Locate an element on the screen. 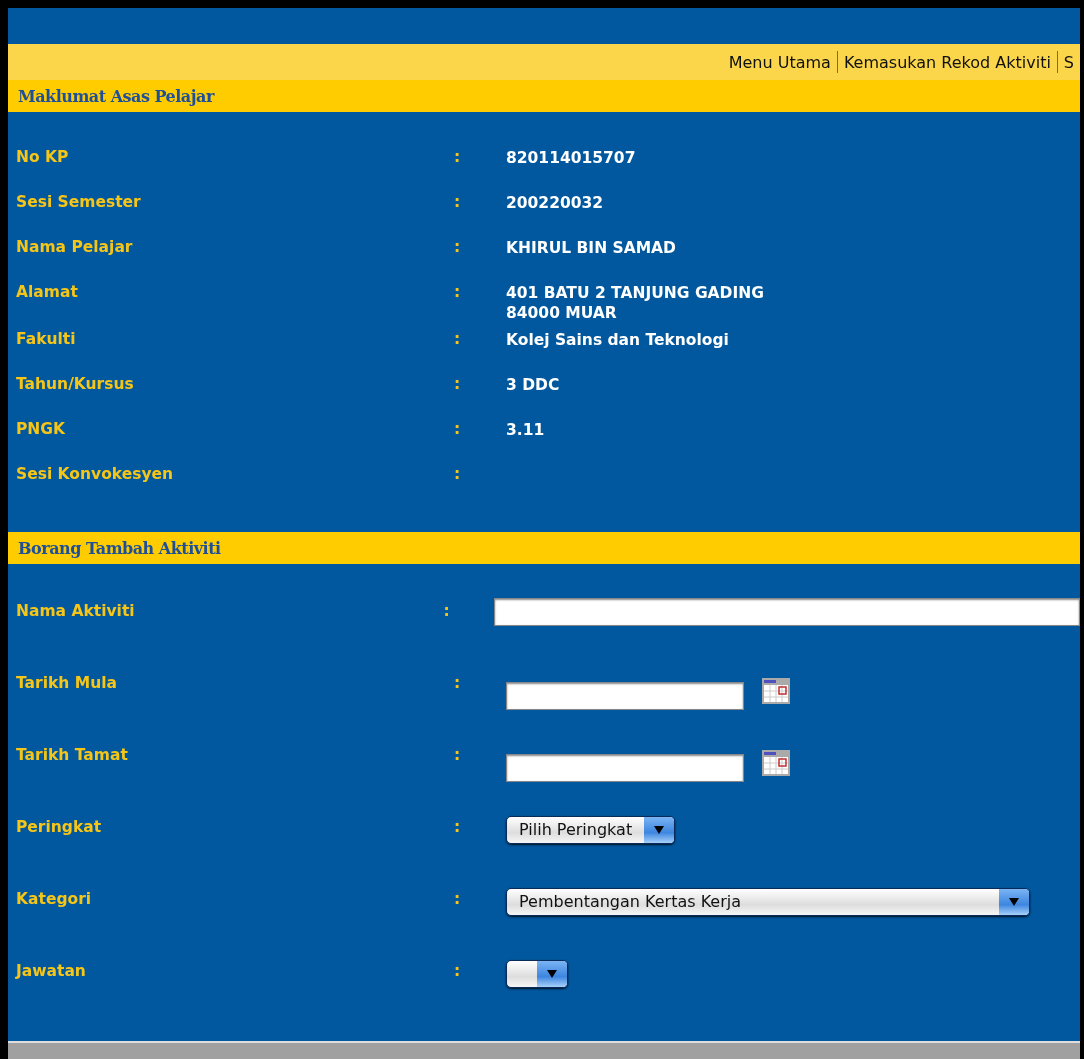  field-value: 820114015707 is located at coordinates (571, 158).